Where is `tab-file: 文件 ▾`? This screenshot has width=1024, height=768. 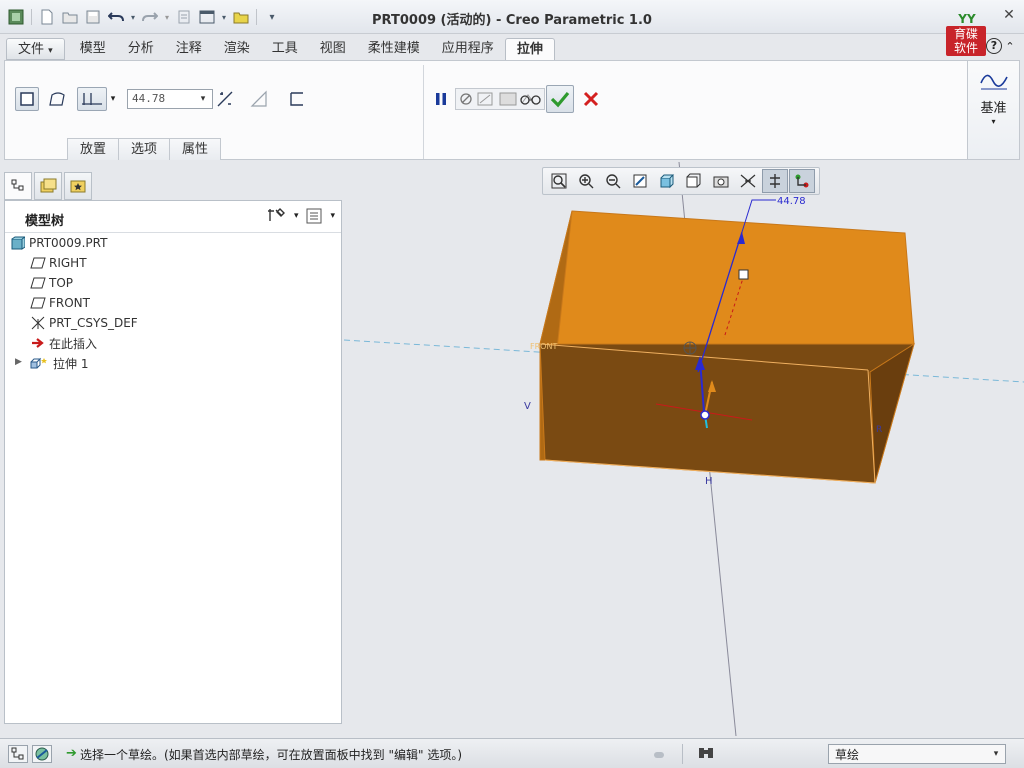
tab-file: 文件 ▾ is located at coordinates (35, 49).